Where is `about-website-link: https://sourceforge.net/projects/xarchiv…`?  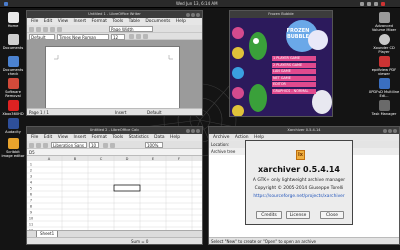
about-website-link: https://sourceforge.net/projects/xarchiv… is located at coordinates (299, 196).